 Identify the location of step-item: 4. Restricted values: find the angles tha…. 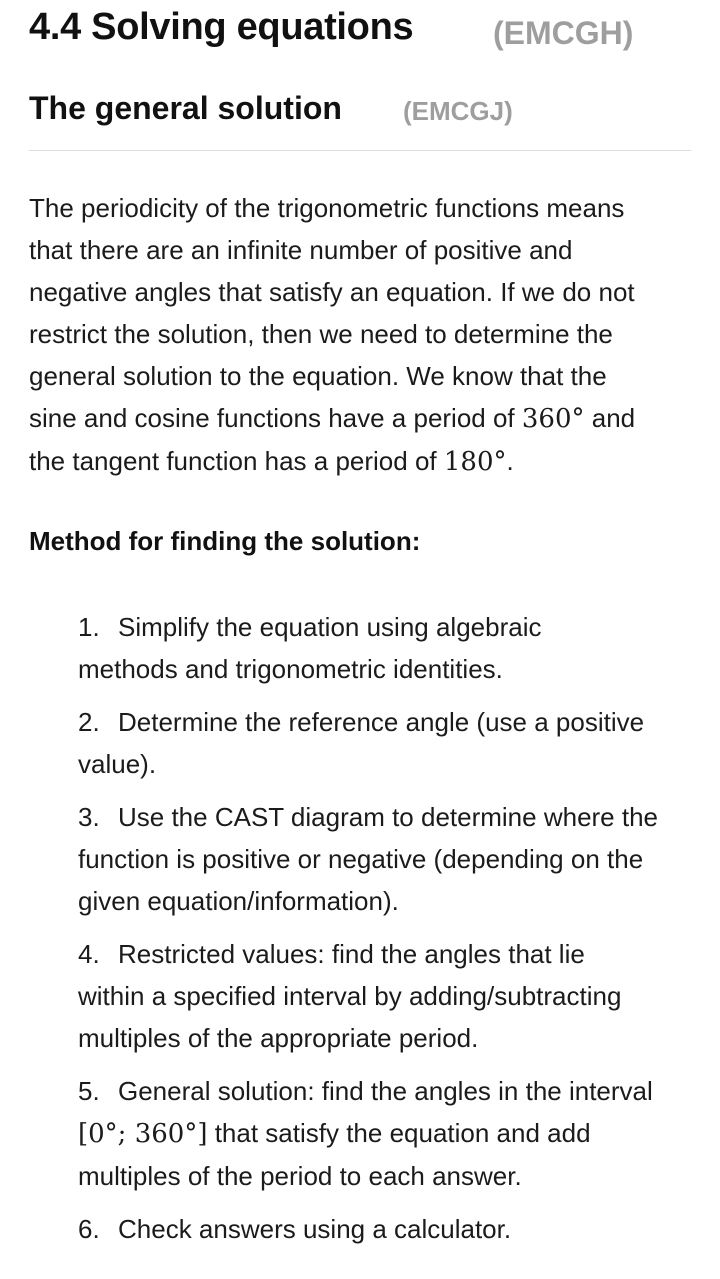
(388, 996).